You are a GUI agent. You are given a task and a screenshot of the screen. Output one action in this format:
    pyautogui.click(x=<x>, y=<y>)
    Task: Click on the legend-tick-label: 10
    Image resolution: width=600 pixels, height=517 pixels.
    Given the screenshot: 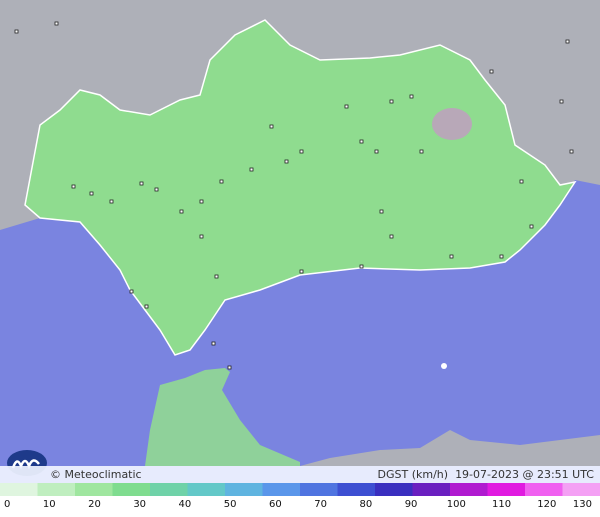 What is the action you would take?
    pyautogui.click(x=49, y=504)
    